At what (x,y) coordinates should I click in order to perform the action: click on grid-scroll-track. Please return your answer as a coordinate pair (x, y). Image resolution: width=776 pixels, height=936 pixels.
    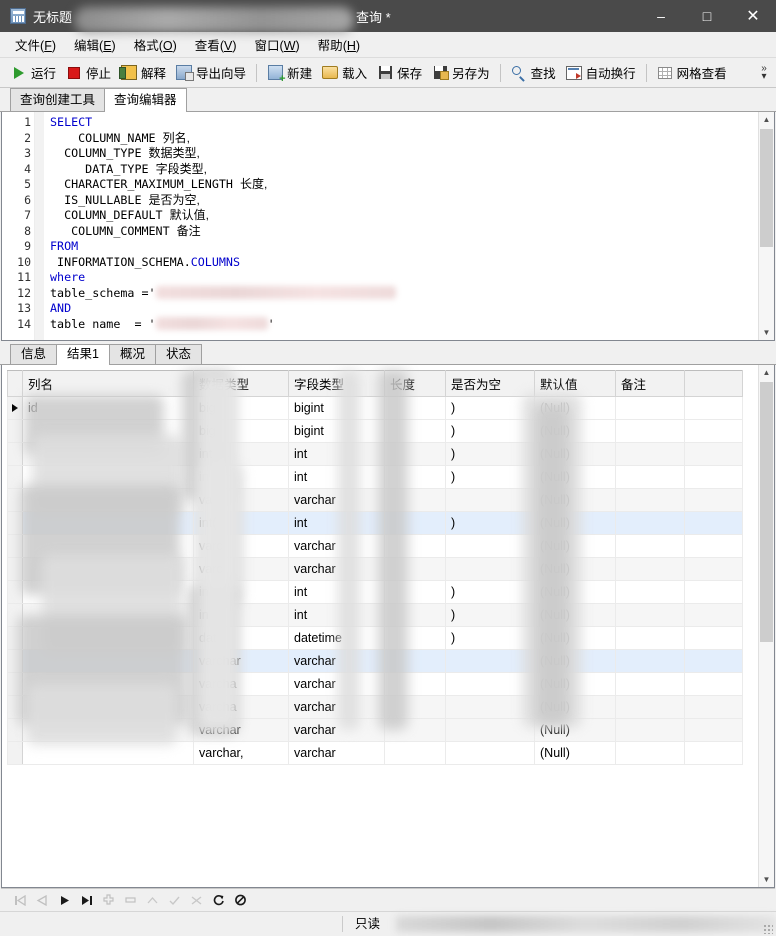
    Looking at the image, I should click on (766, 626).